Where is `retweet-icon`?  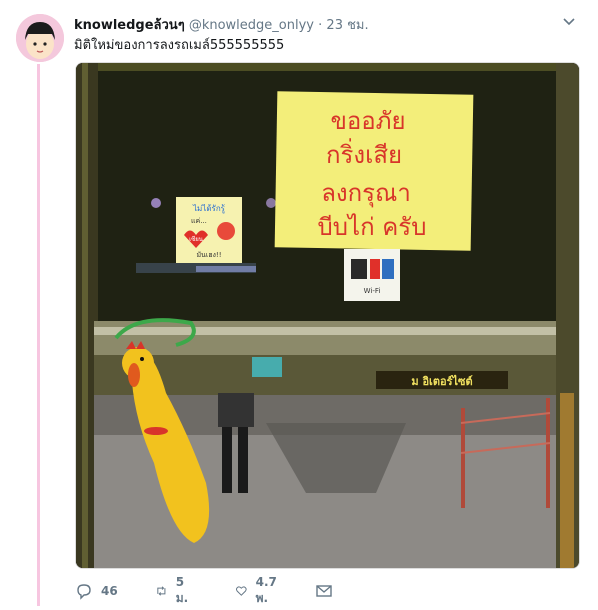 retweet-icon is located at coordinates (161, 591).